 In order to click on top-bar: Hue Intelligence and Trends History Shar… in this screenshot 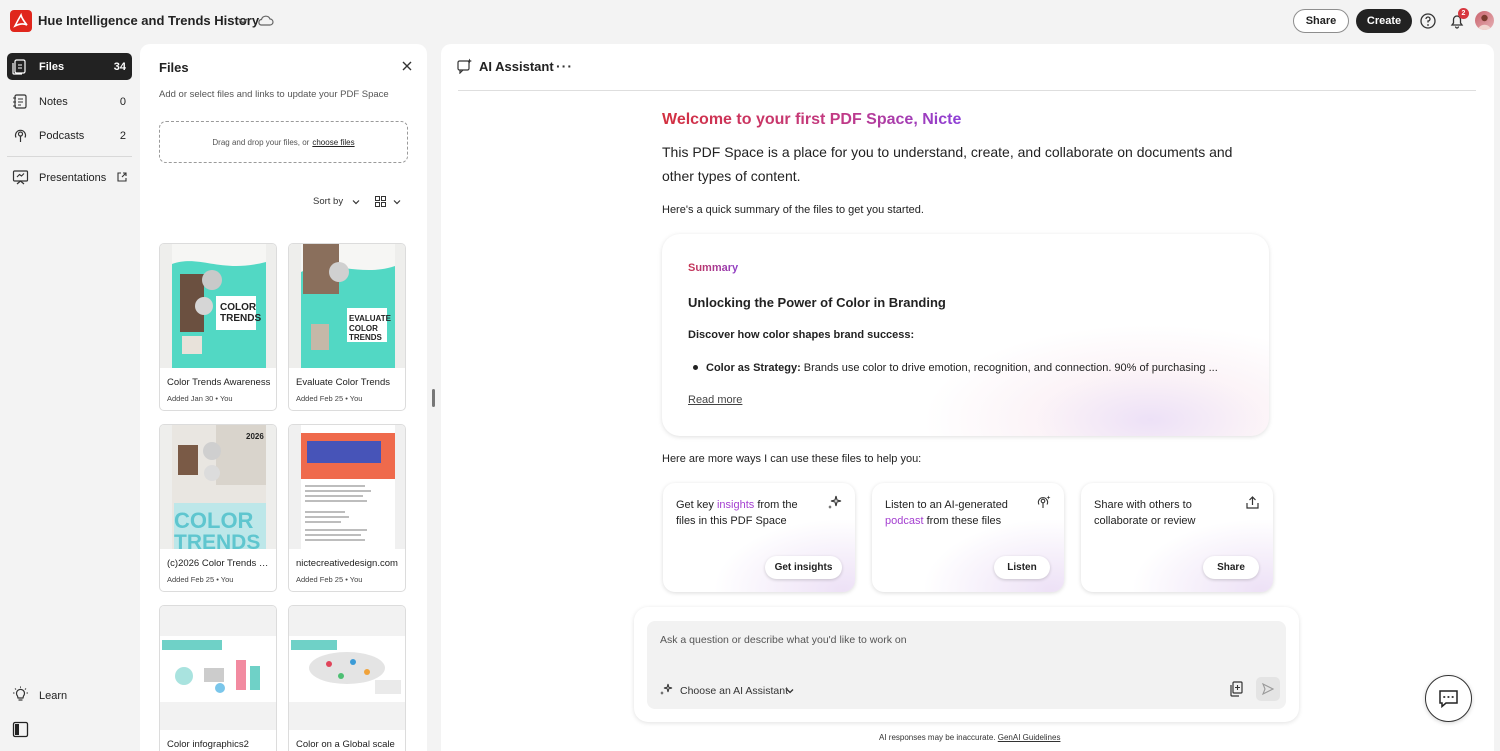, I will do `click(750, 21)`.